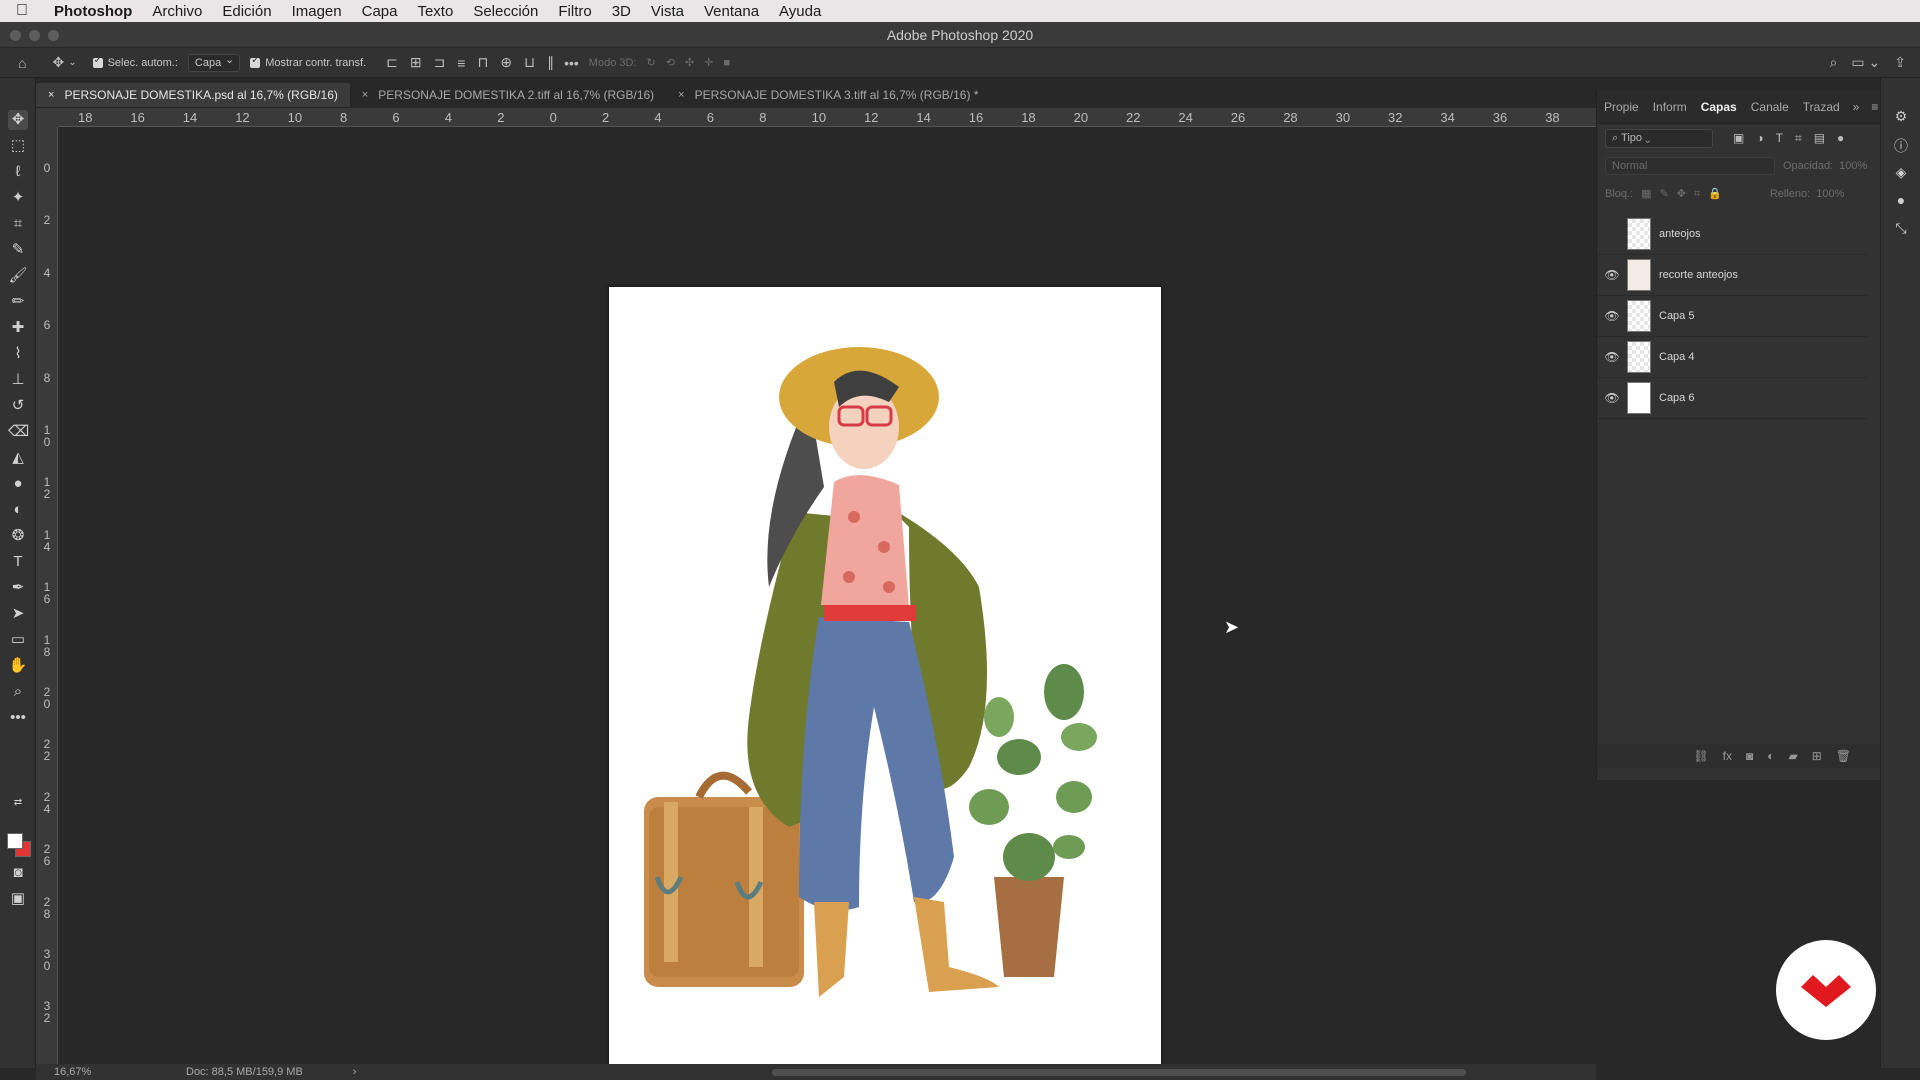  What do you see at coordinates (1901, 118) in the screenshot?
I see `properties-panel-icon: ⚙` at bounding box center [1901, 118].